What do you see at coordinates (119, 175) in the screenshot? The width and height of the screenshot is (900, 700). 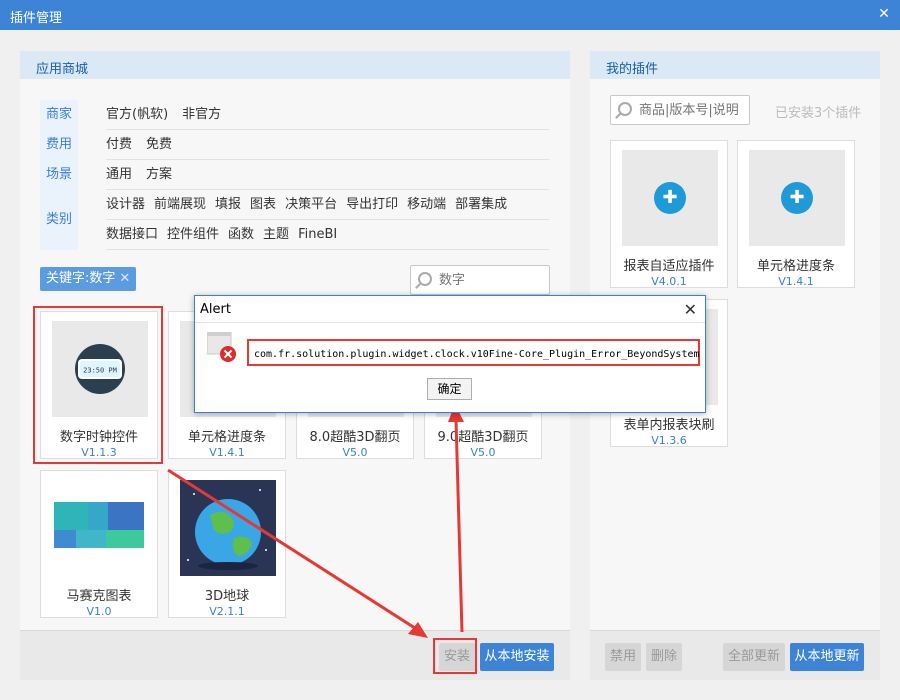 I see `filter-option: 通用` at bounding box center [119, 175].